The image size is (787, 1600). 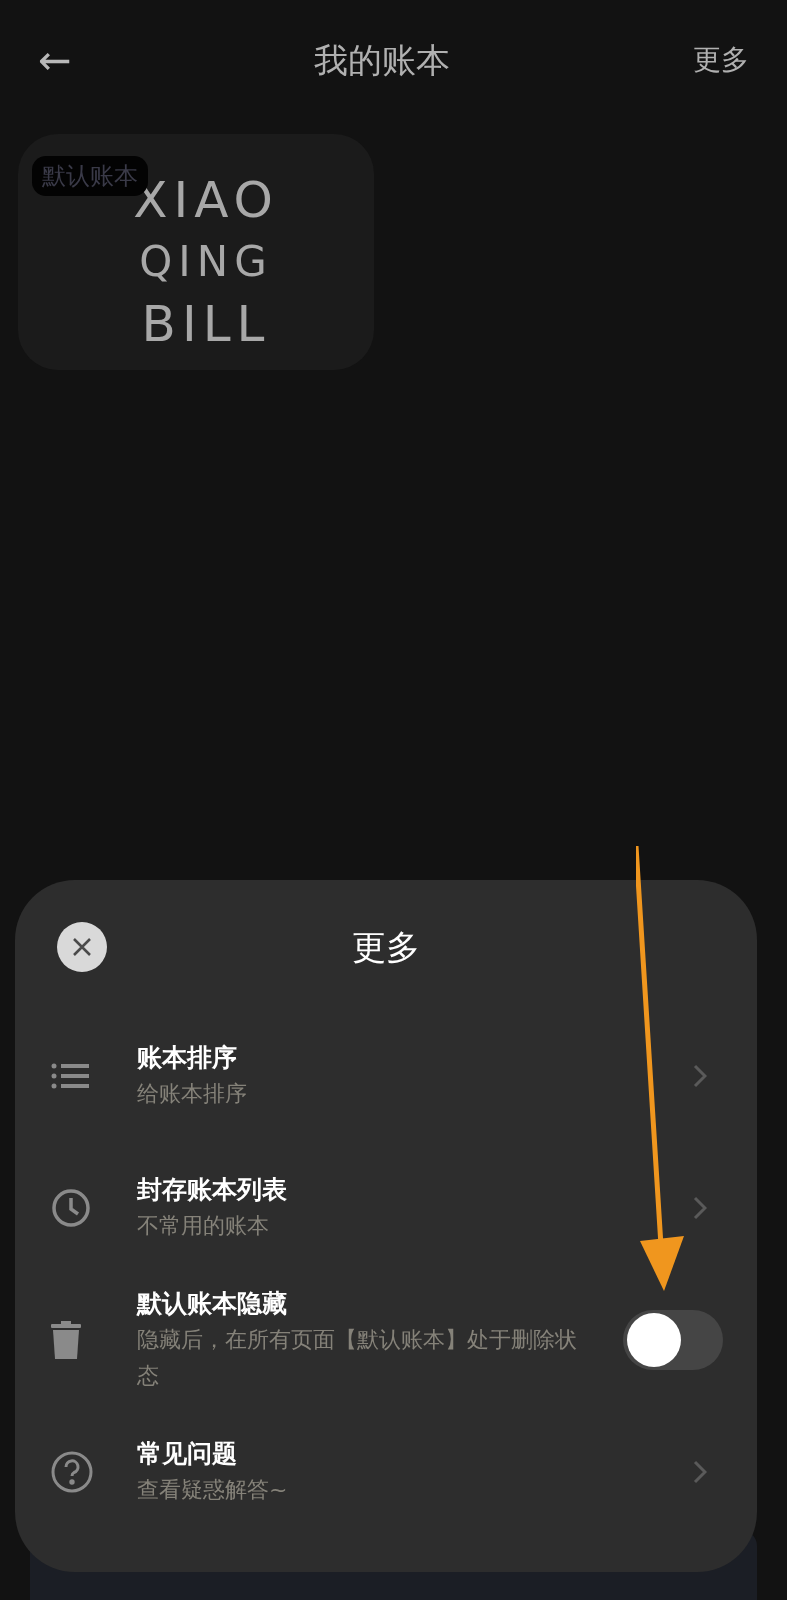 What do you see at coordinates (357, 1358) in the screenshot?
I see `option-subtitle: 隐藏后，在所有页面【默认账本】处于删除状态` at bounding box center [357, 1358].